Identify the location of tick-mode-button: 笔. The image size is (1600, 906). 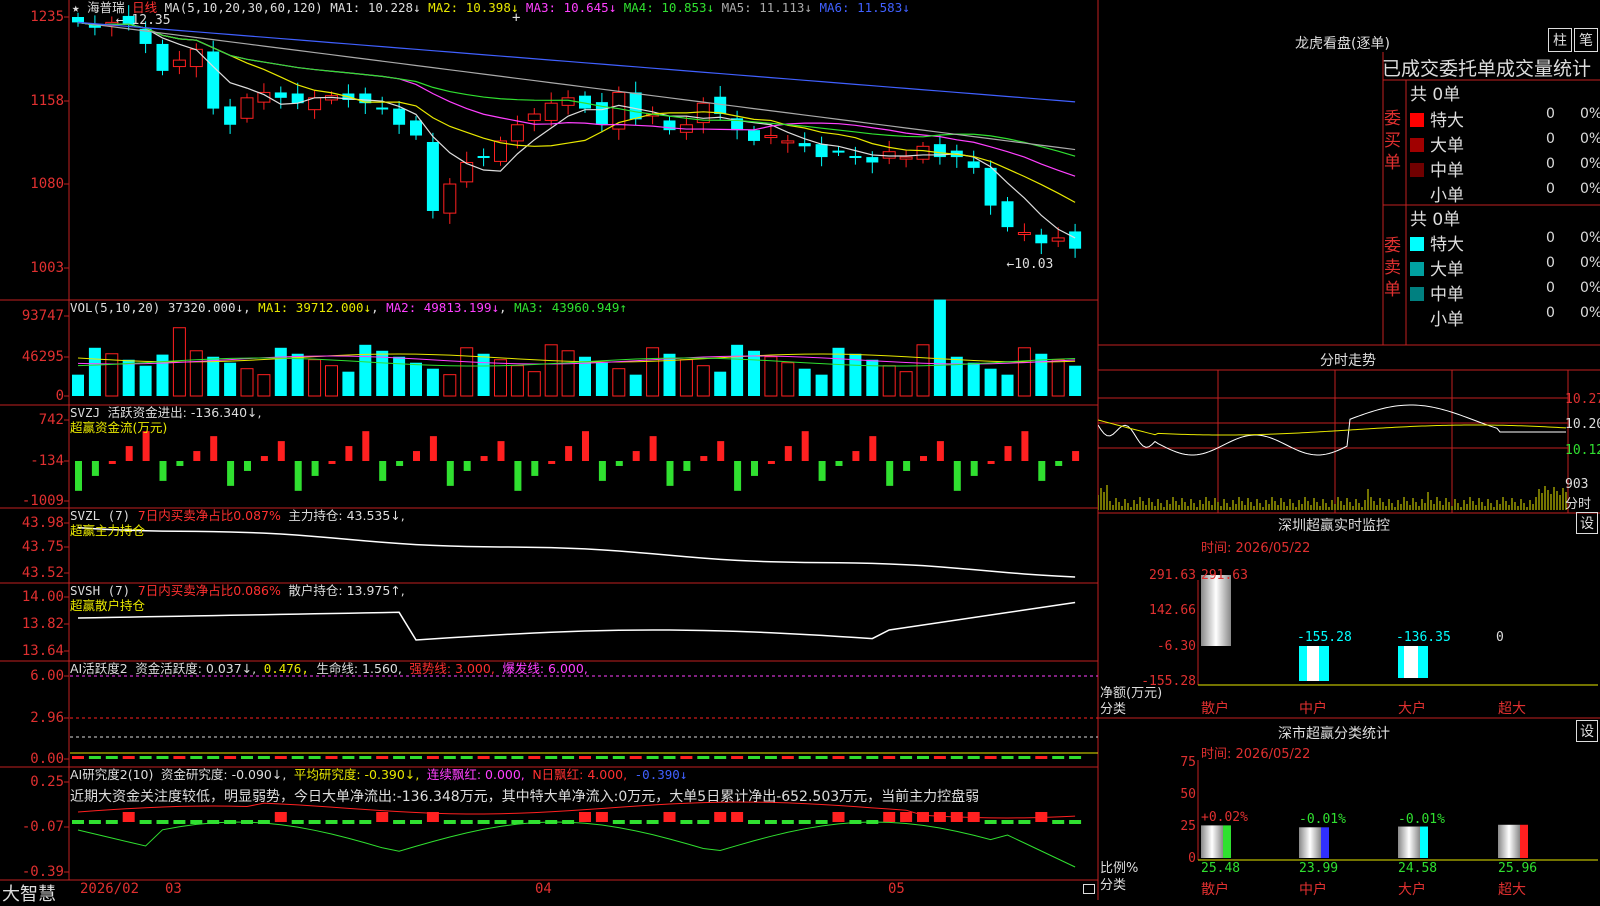
(1586, 40).